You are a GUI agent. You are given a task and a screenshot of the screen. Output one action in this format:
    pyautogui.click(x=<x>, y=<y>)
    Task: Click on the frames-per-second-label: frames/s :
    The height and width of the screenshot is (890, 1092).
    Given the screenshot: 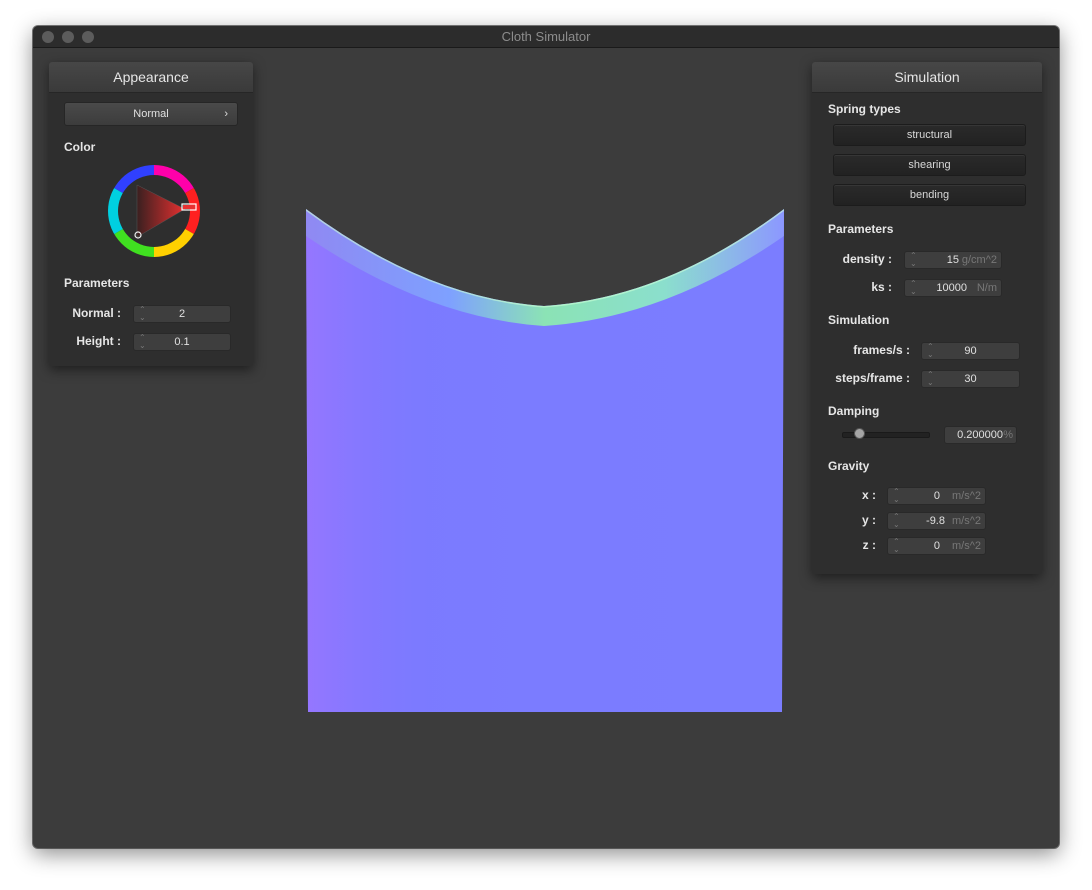 What is the action you would take?
    pyautogui.click(x=881, y=350)
    